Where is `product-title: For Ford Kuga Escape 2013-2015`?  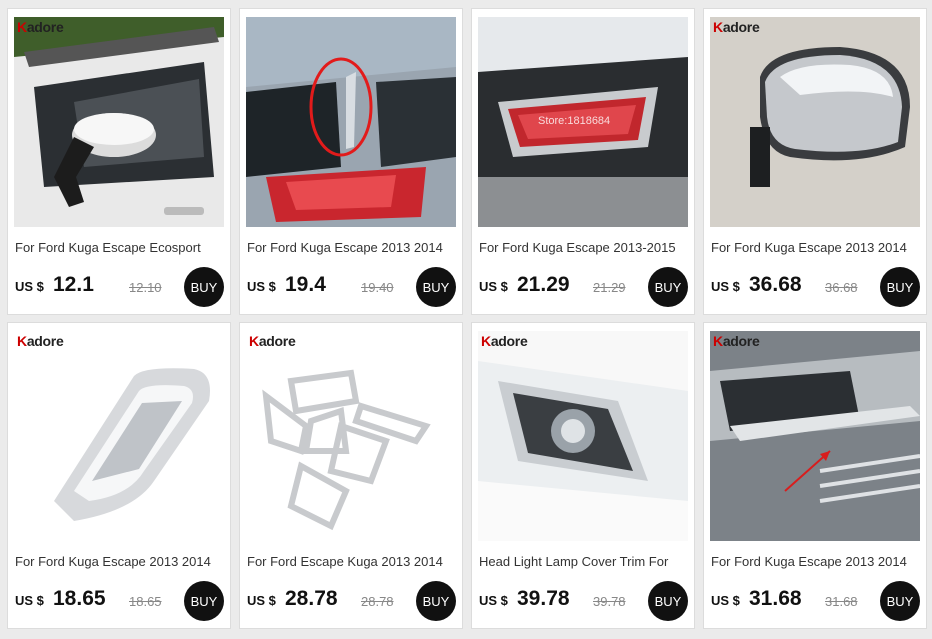
product-title: For Ford Kuga Escape 2013-2015 is located at coordinates (586, 247).